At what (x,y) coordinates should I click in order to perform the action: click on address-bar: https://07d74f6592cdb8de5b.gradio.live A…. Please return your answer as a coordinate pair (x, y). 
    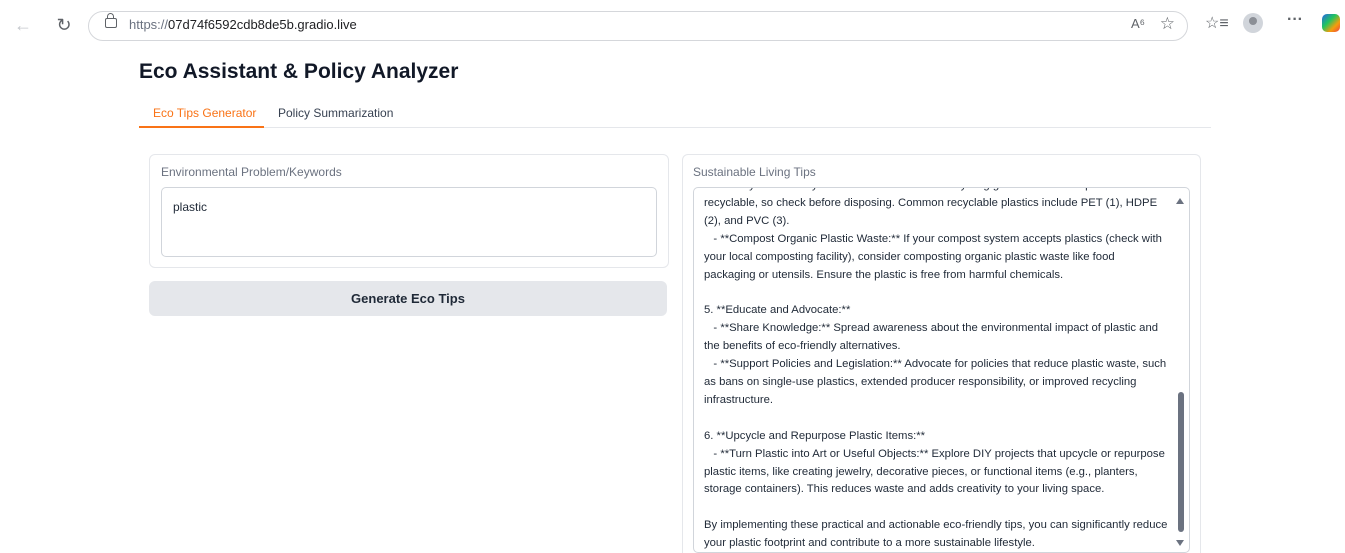
    Looking at the image, I should click on (638, 26).